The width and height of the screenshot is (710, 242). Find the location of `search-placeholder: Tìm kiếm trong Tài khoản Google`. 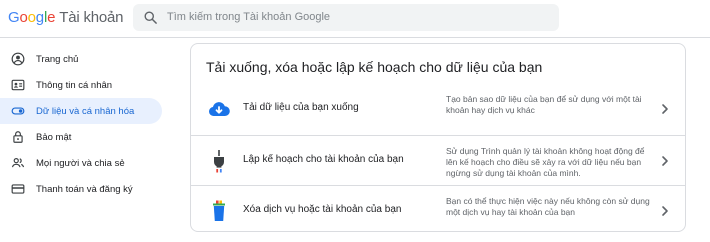

search-placeholder: Tìm kiếm trong Tài khoản Google is located at coordinates (249, 17).